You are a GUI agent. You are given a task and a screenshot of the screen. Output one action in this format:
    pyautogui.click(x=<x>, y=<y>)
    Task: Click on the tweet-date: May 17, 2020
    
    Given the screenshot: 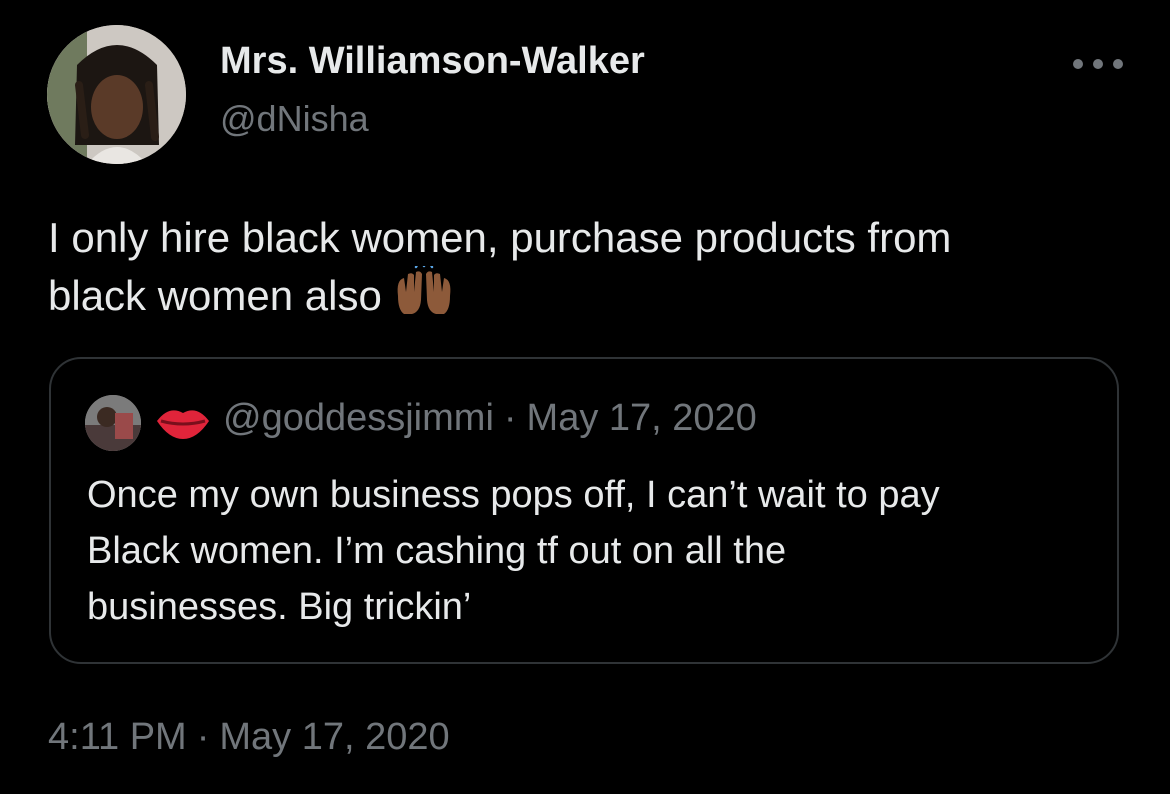 What is the action you would take?
    pyautogui.click(x=334, y=737)
    